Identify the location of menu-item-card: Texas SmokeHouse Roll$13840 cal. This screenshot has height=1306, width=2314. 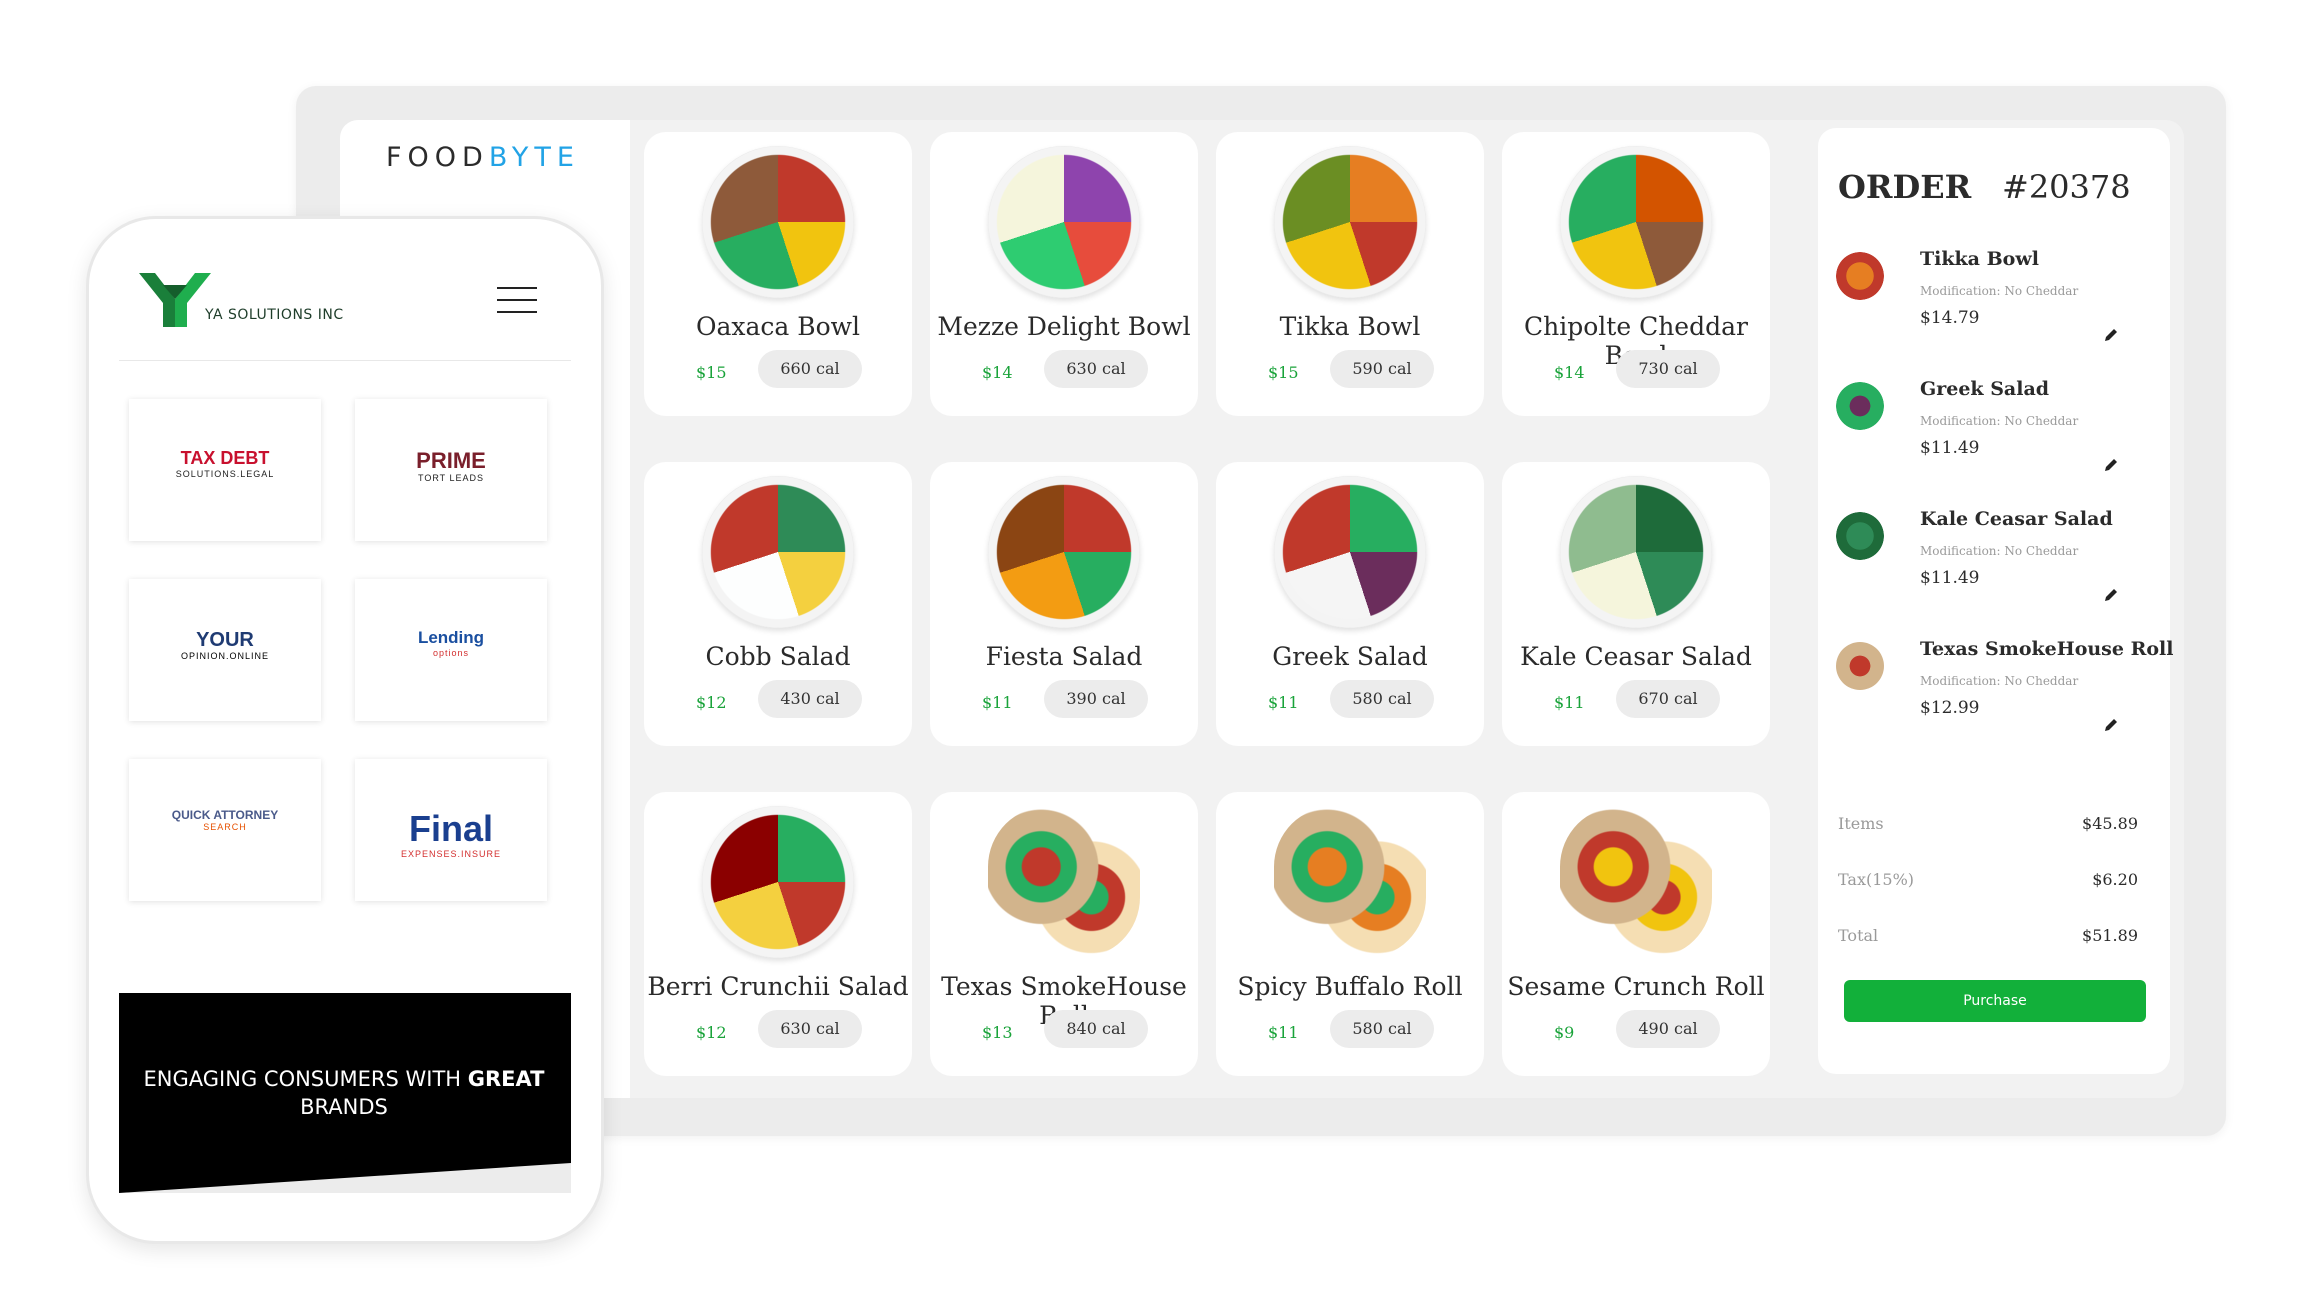
(1064, 934).